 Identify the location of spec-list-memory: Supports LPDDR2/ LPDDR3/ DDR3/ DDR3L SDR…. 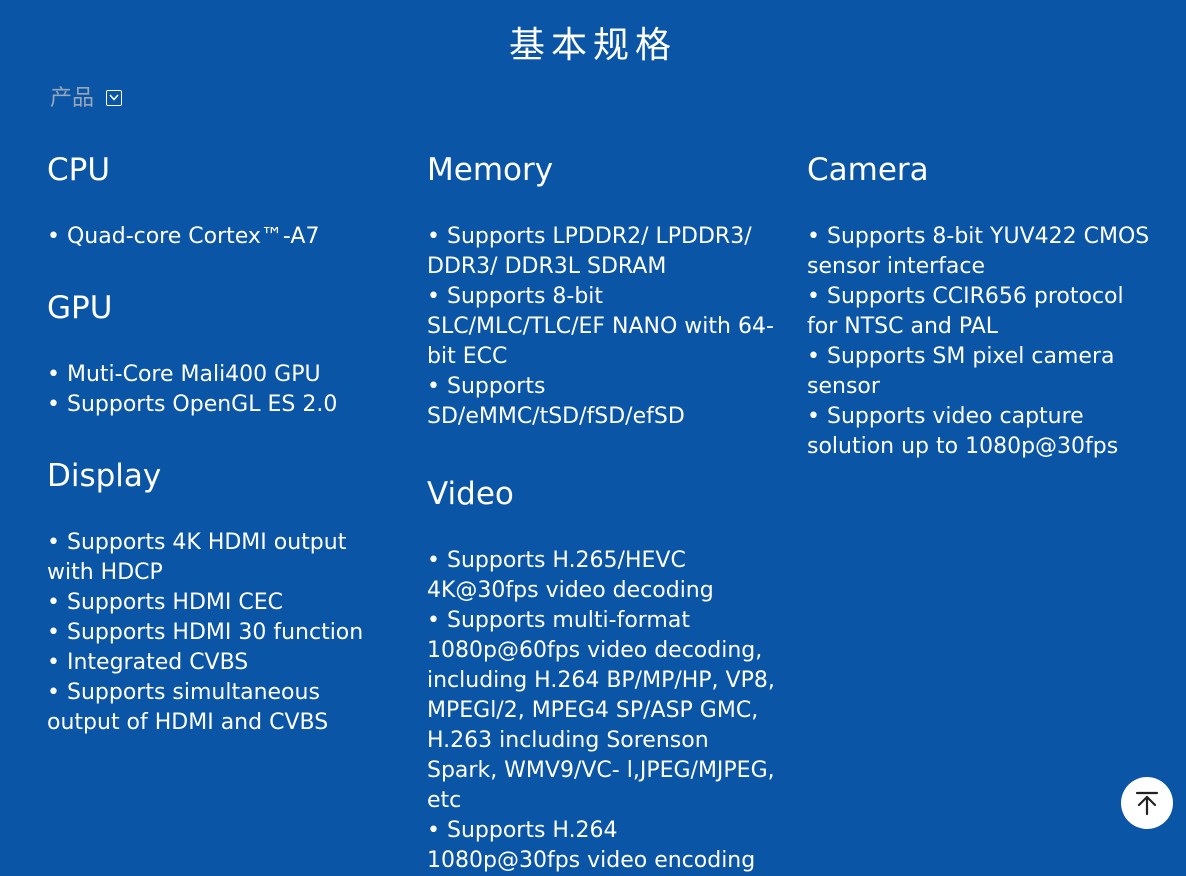
(602, 327).